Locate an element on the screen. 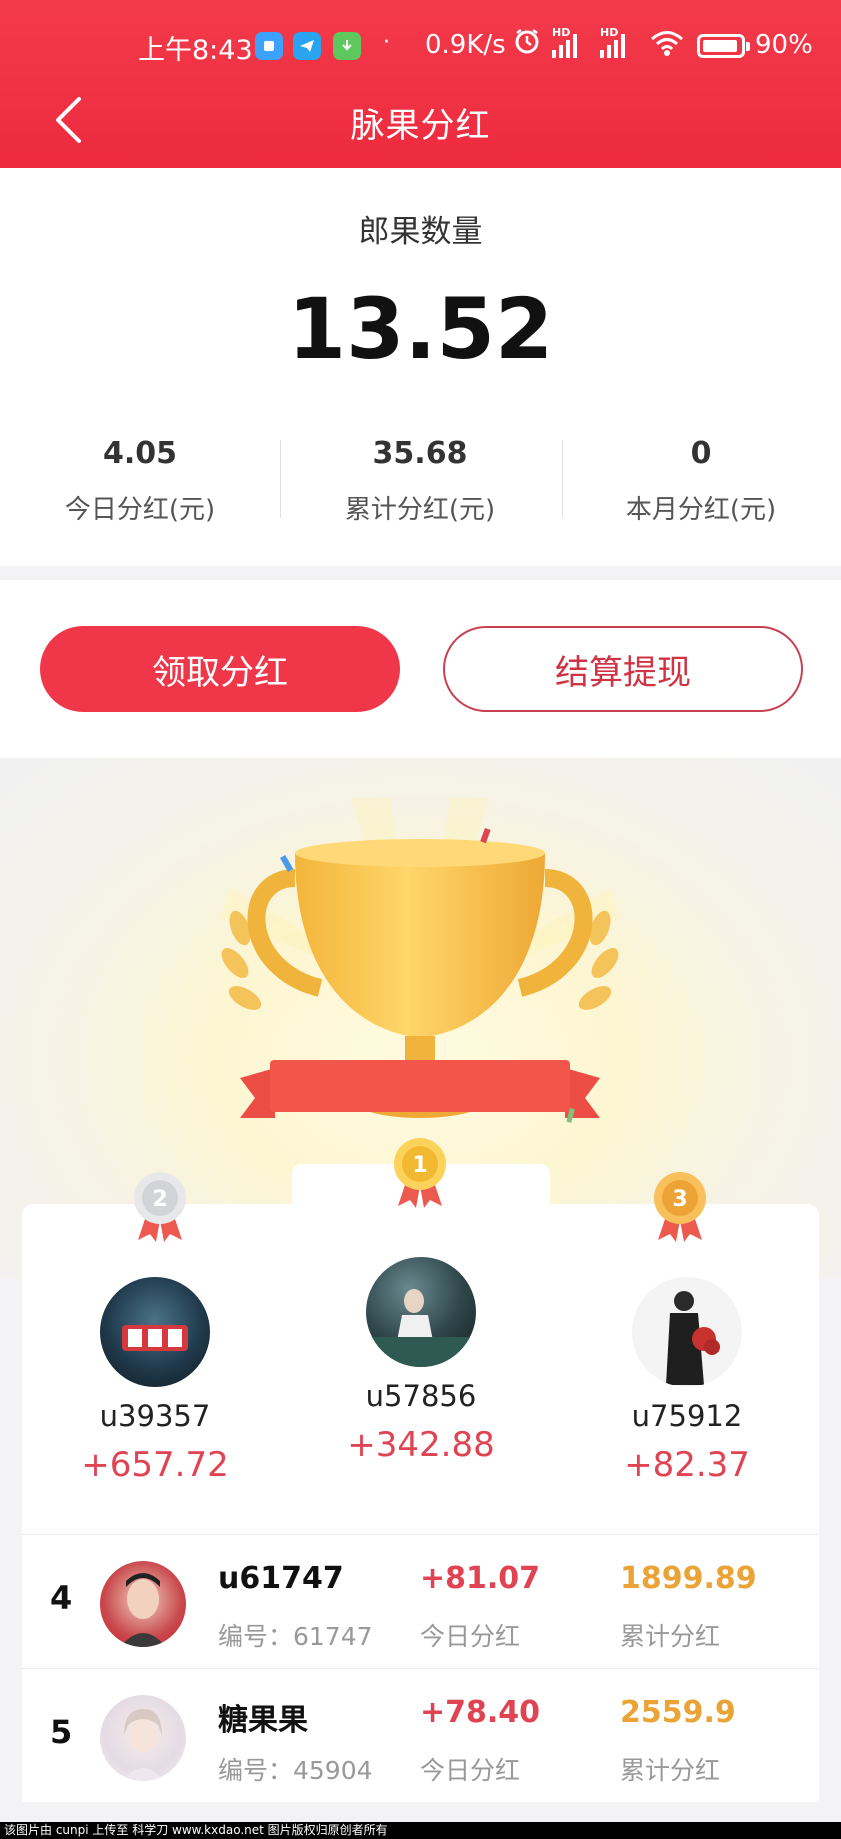  telegram-notification-icon is located at coordinates (307, 46).